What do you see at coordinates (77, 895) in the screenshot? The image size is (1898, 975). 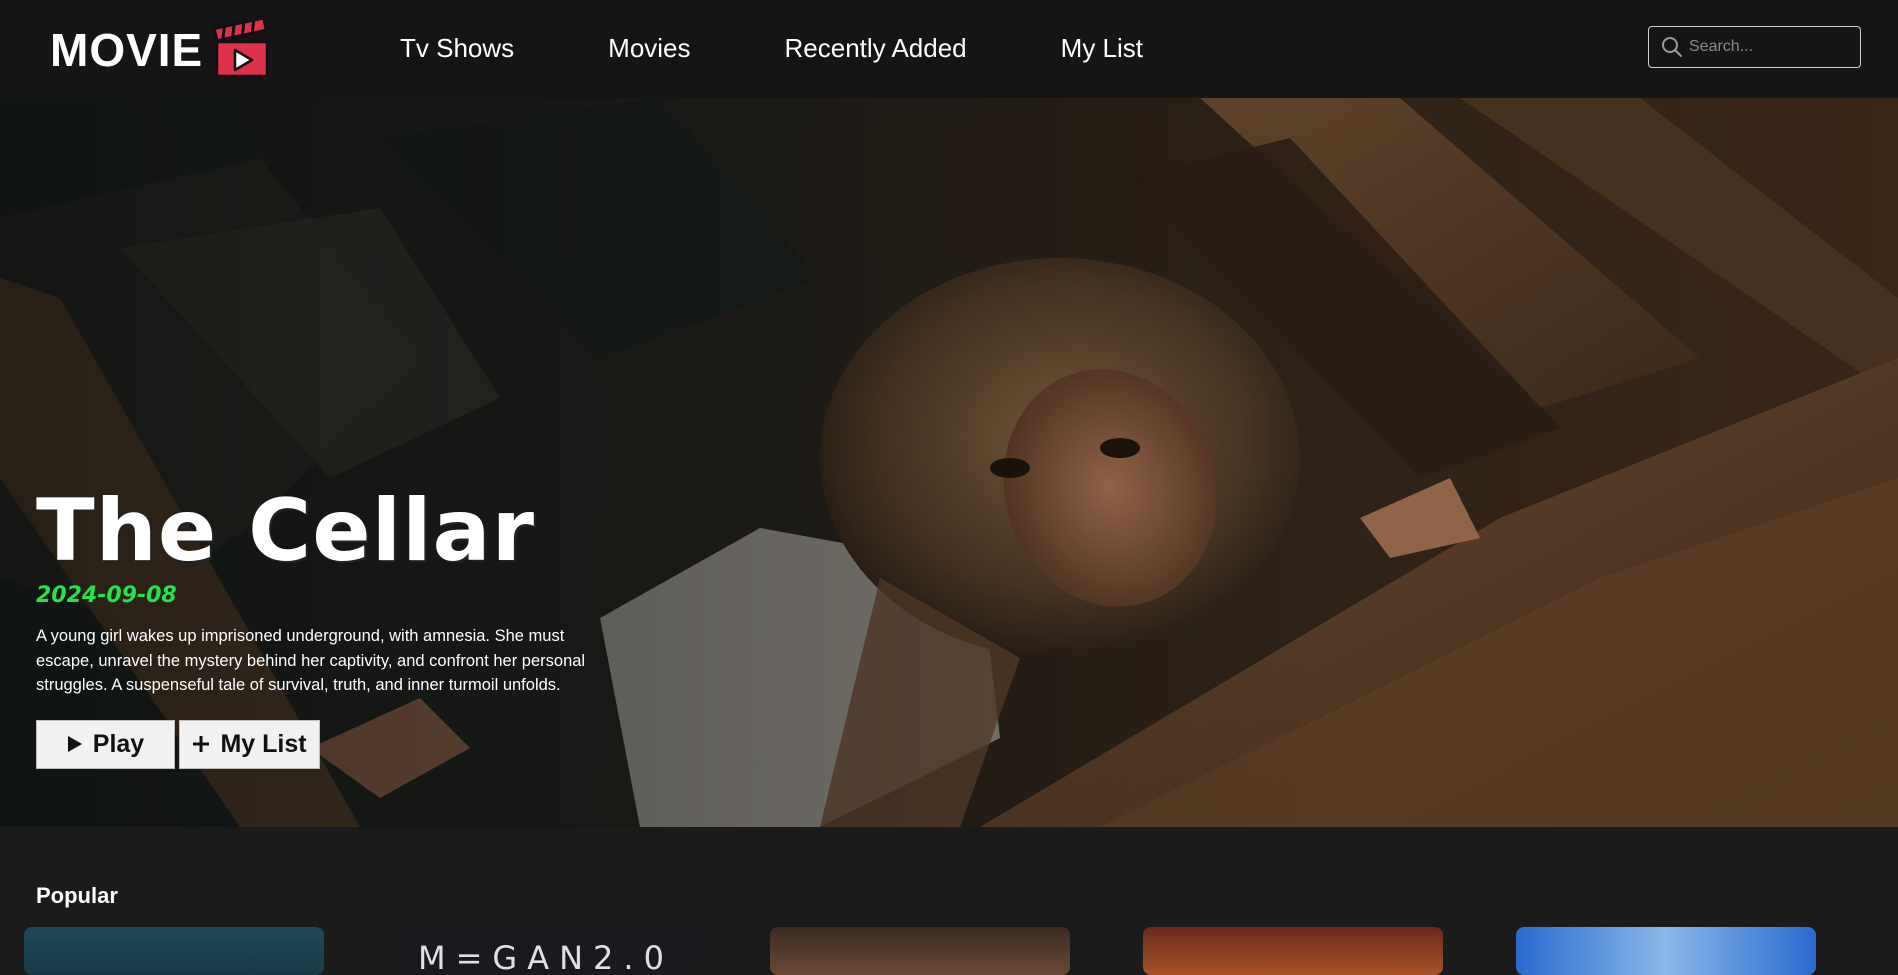 I see `section-title-popular: Popular` at bounding box center [77, 895].